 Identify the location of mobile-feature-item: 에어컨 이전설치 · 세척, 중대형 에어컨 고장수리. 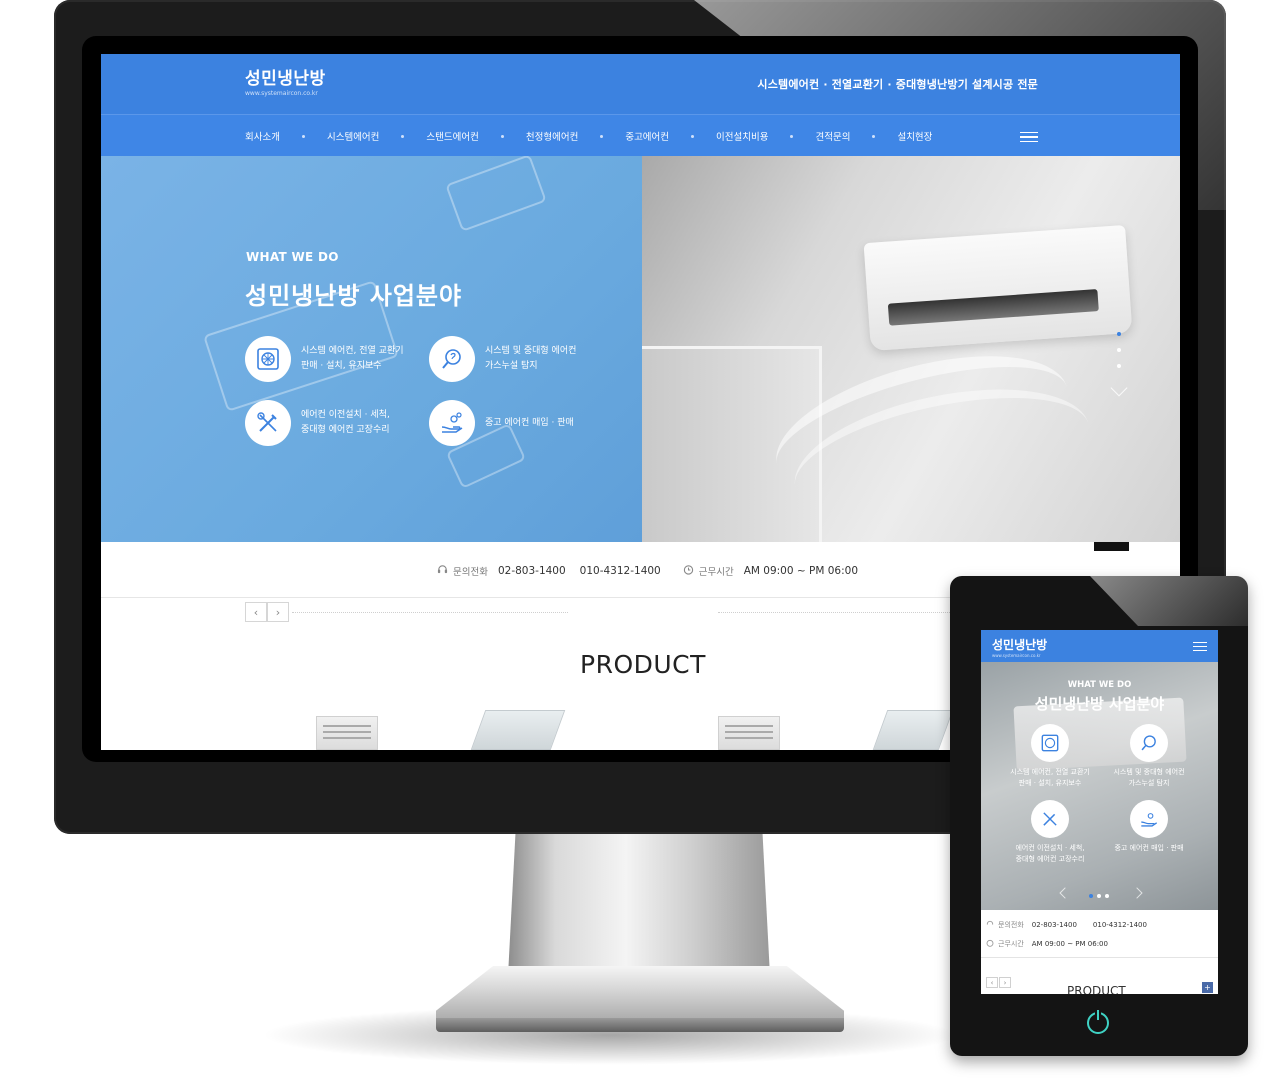
(1050, 832).